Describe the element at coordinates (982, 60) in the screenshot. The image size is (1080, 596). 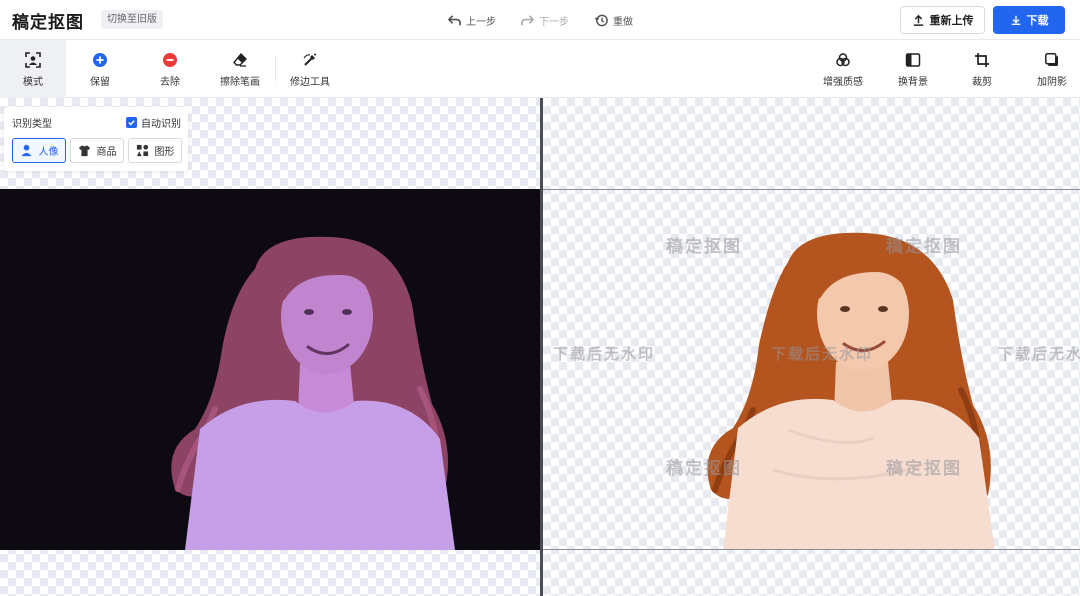
I see `crop-icon` at that location.